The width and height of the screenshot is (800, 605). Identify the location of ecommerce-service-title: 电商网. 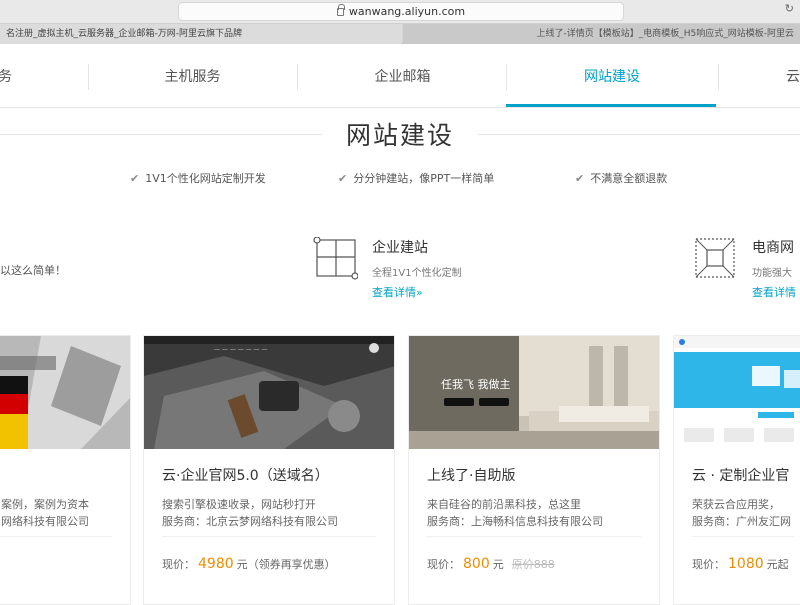
(773, 248).